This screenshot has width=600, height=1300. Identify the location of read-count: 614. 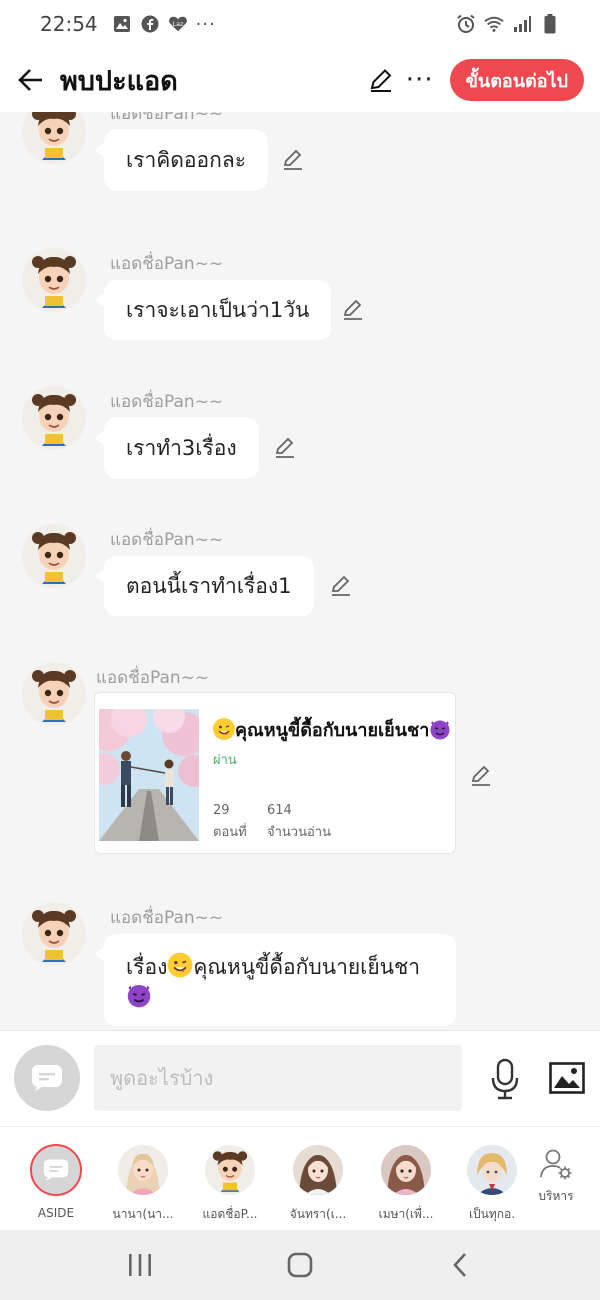
(279, 810).